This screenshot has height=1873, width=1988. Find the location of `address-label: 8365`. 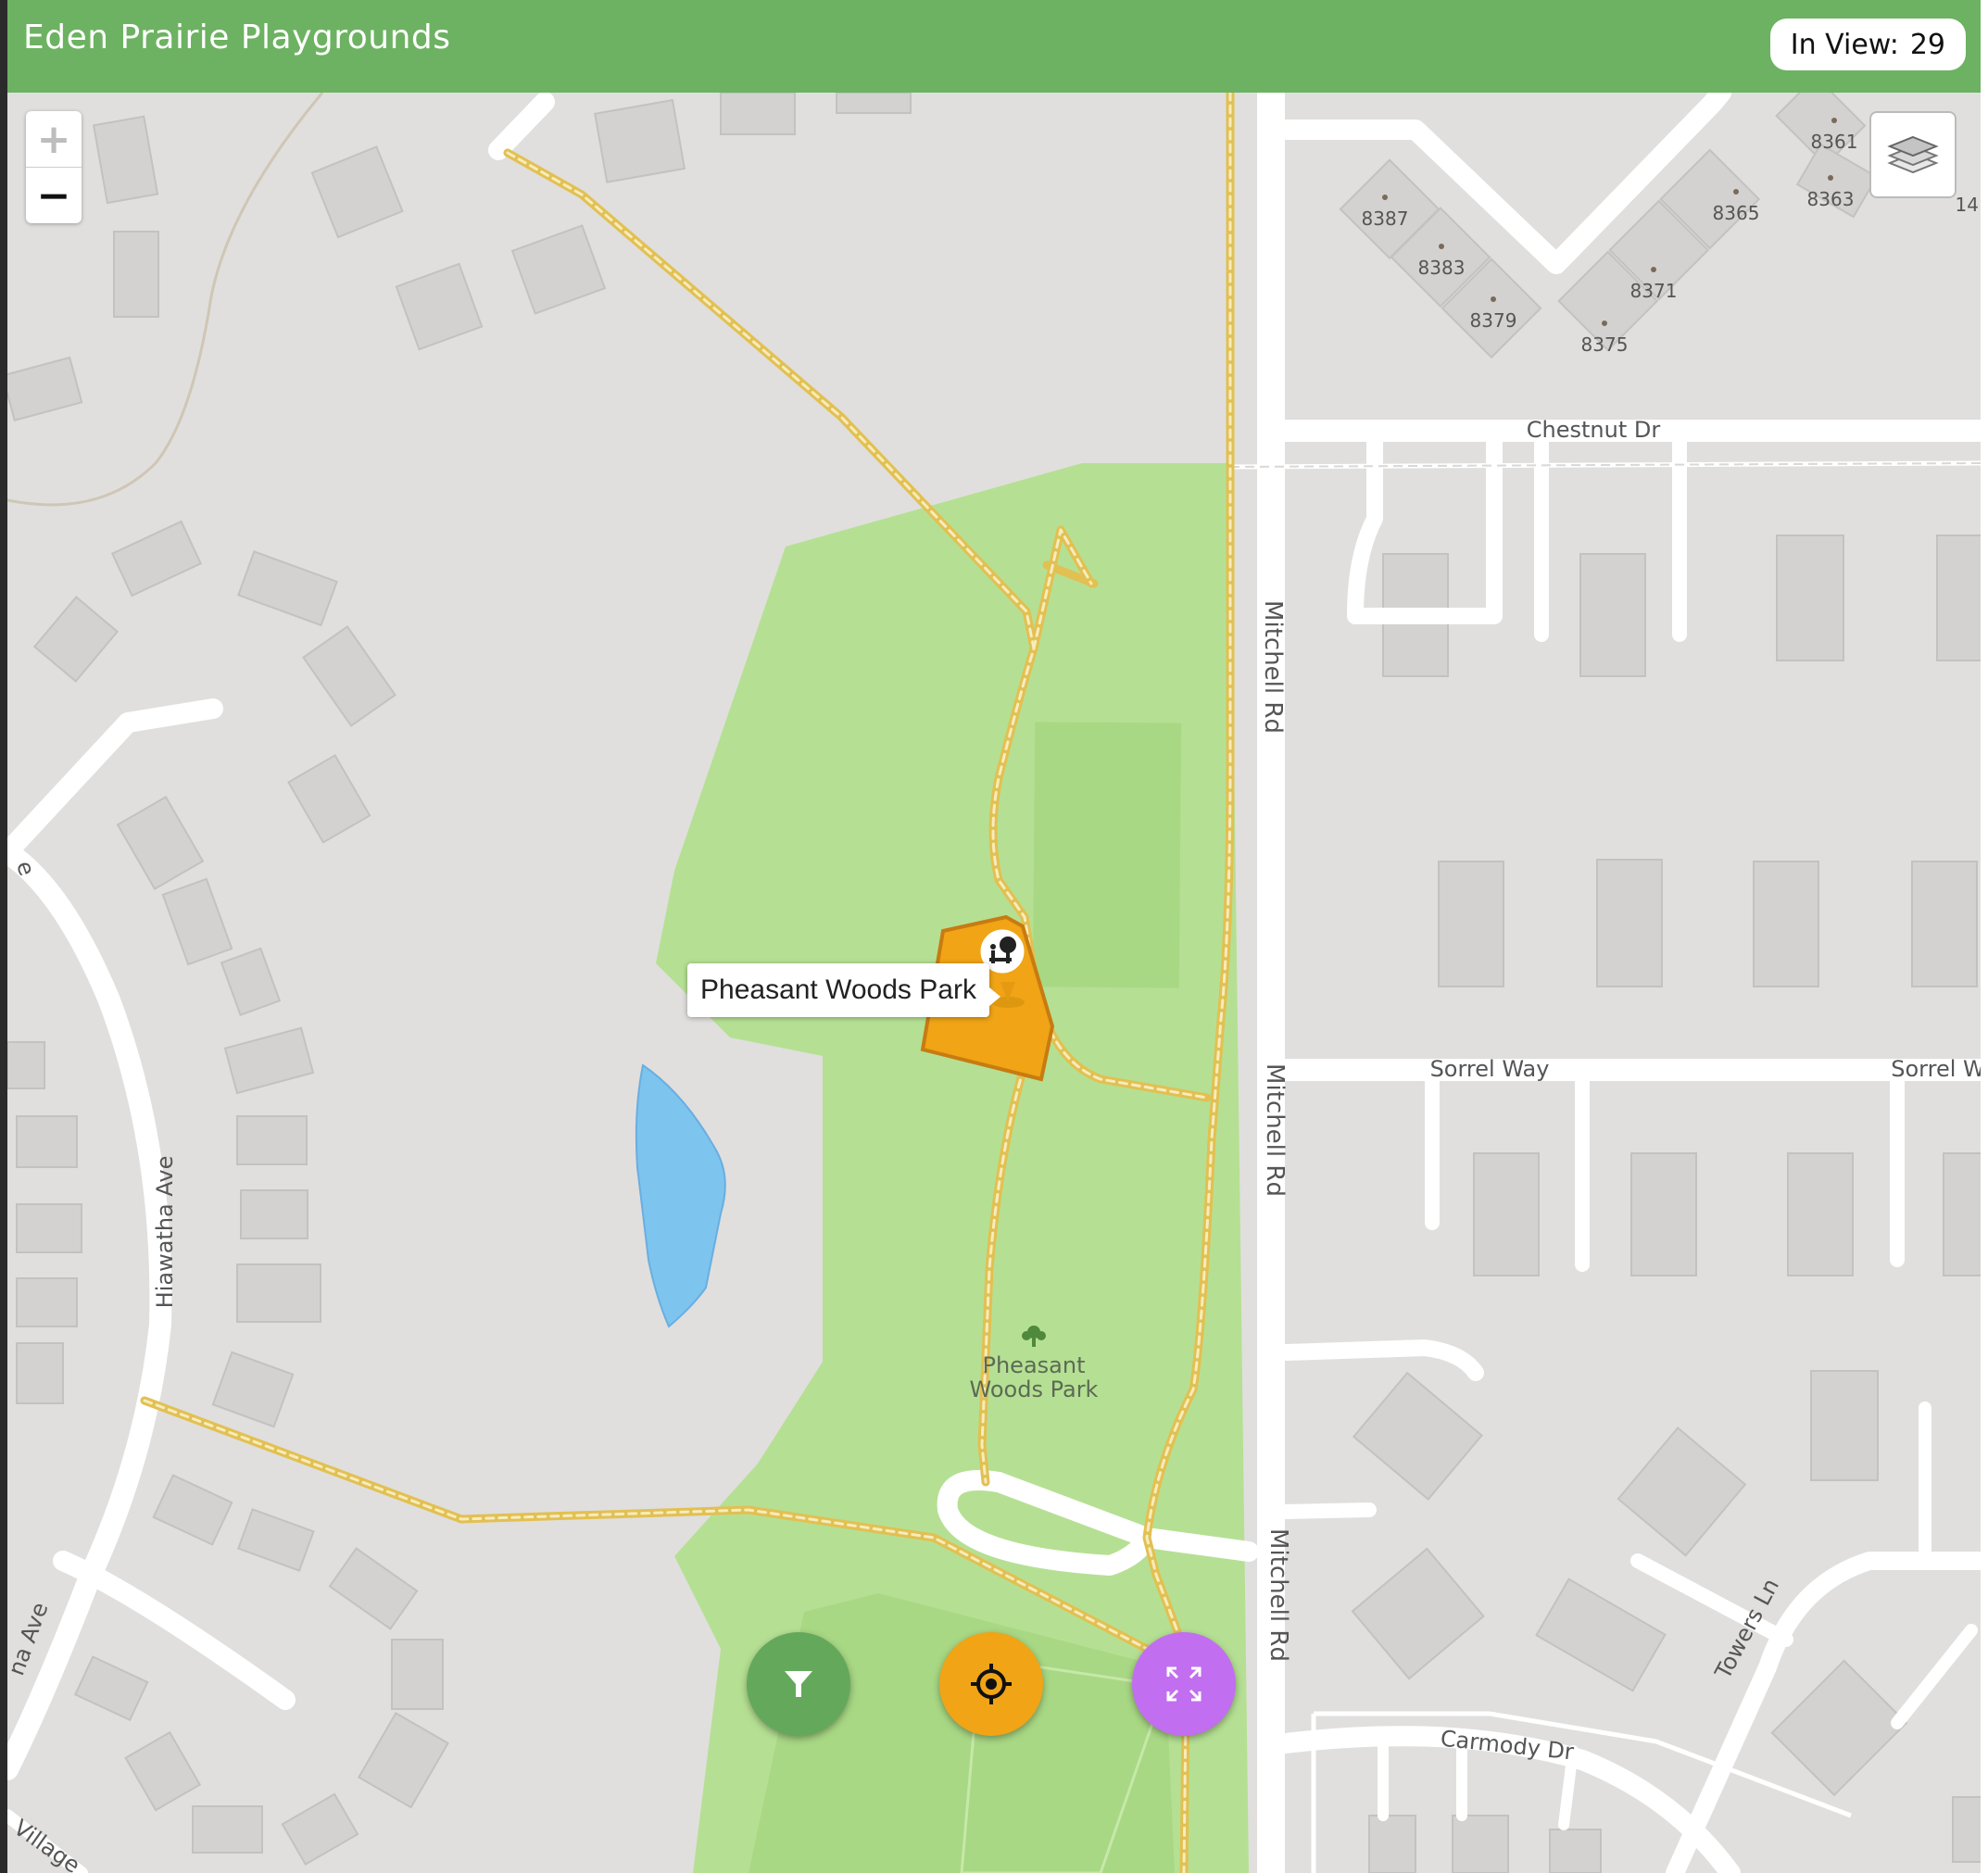

address-label: 8365 is located at coordinates (1736, 213).